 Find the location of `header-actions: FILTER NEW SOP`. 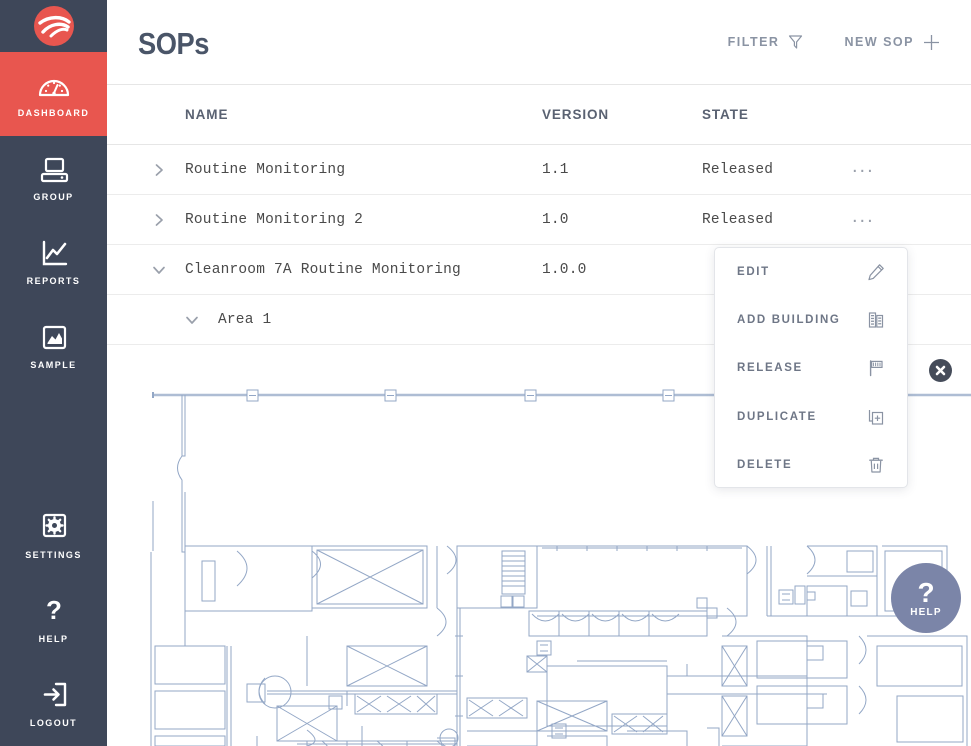

header-actions: FILTER NEW SOP is located at coordinates (834, 42).